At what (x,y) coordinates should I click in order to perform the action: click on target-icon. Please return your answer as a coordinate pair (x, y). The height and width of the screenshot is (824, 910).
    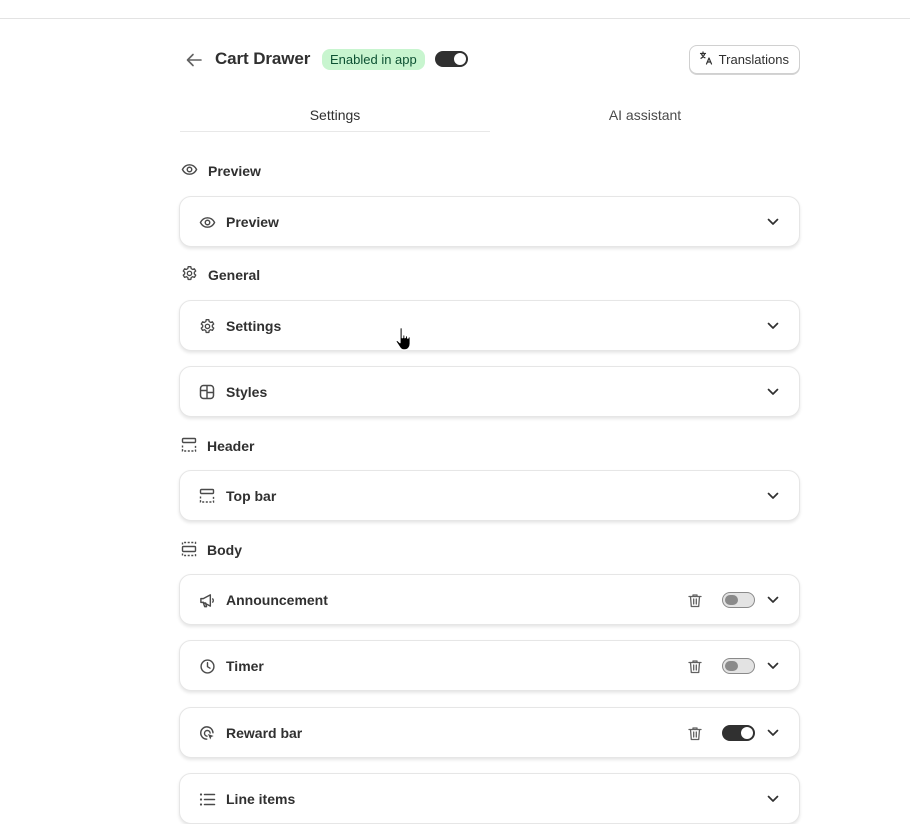
    Looking at the image, I should click on (207, 733).